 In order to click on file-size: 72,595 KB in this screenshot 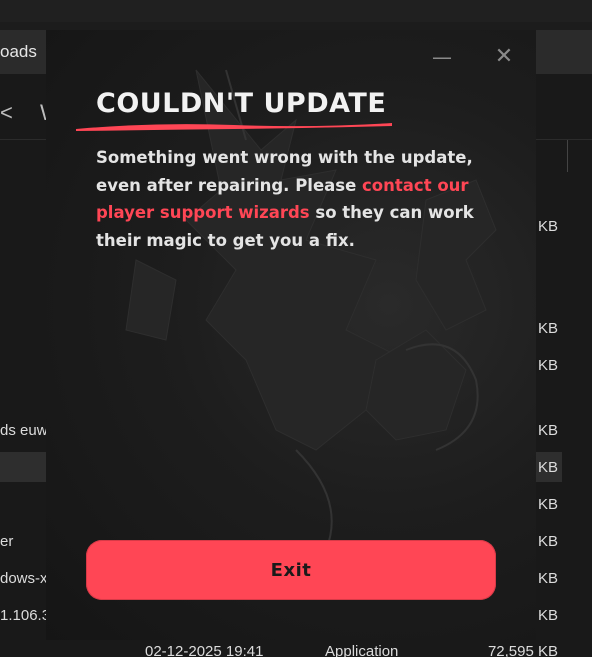, I will do `click(522, 650)`.